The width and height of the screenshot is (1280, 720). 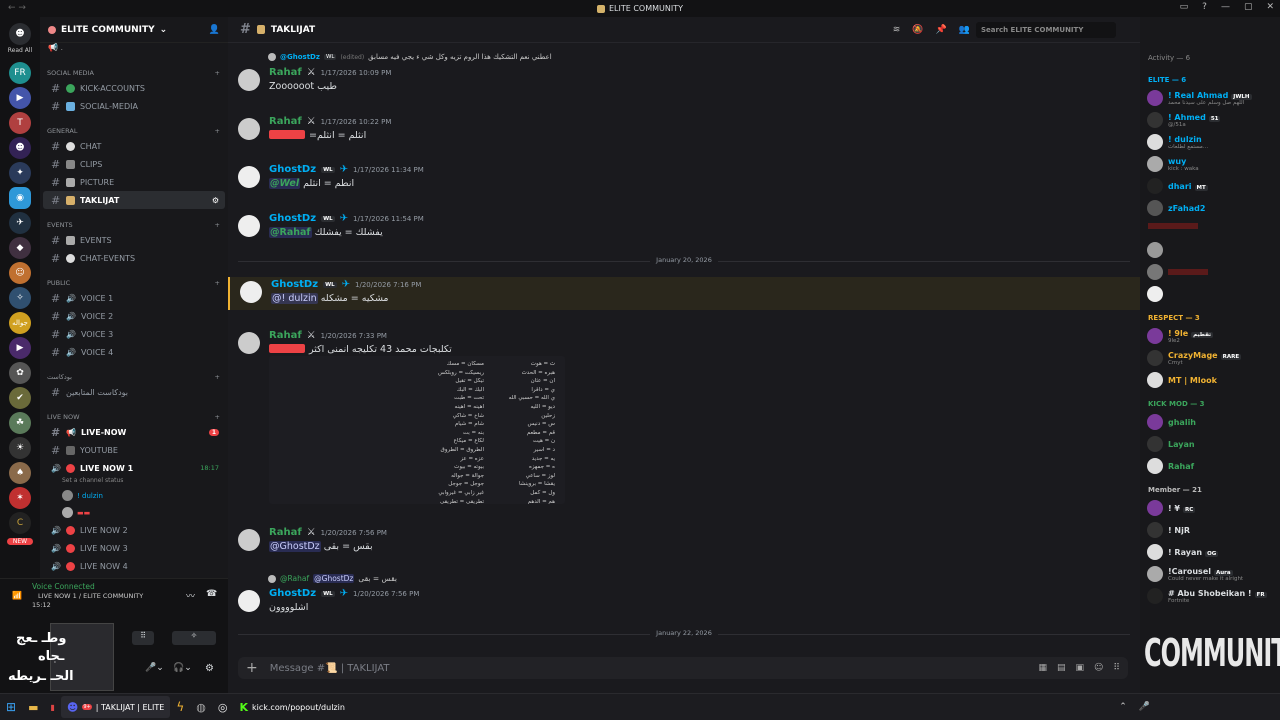 I want to click on server-icon: ☘, so click(x=20, y=423).